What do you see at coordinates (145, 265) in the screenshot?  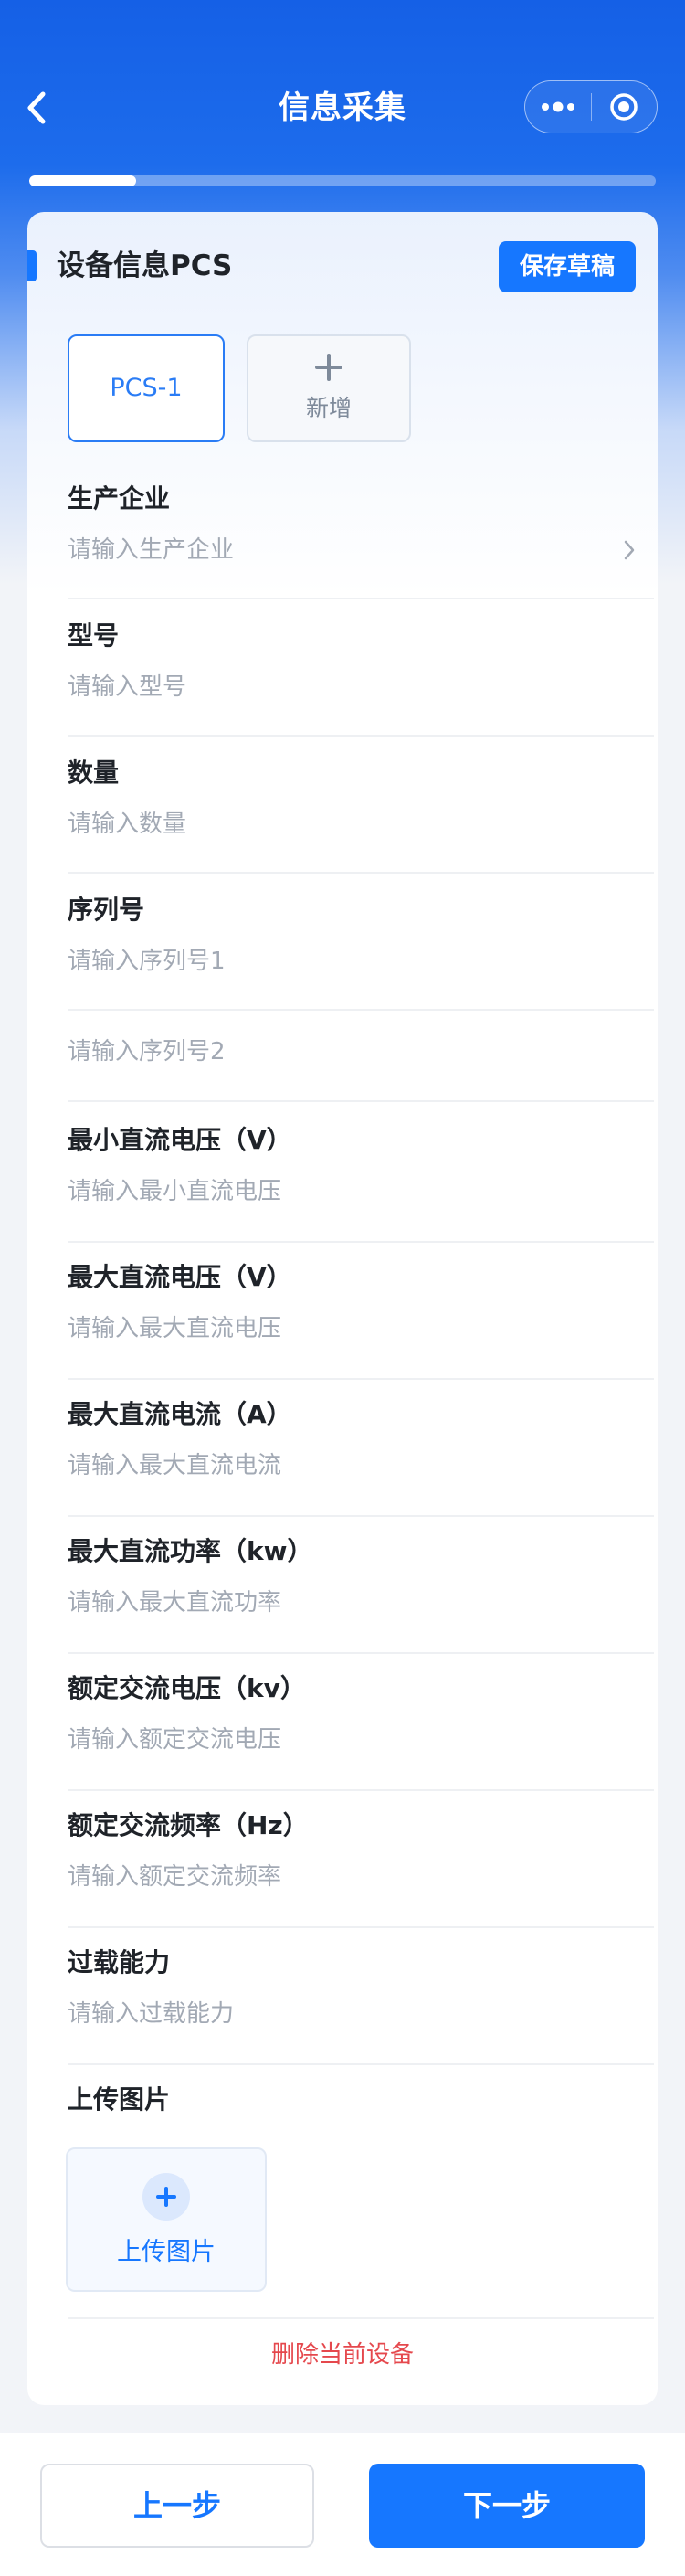 I see `section-title: 设备信息PCS` at bounding box center [145, 265].